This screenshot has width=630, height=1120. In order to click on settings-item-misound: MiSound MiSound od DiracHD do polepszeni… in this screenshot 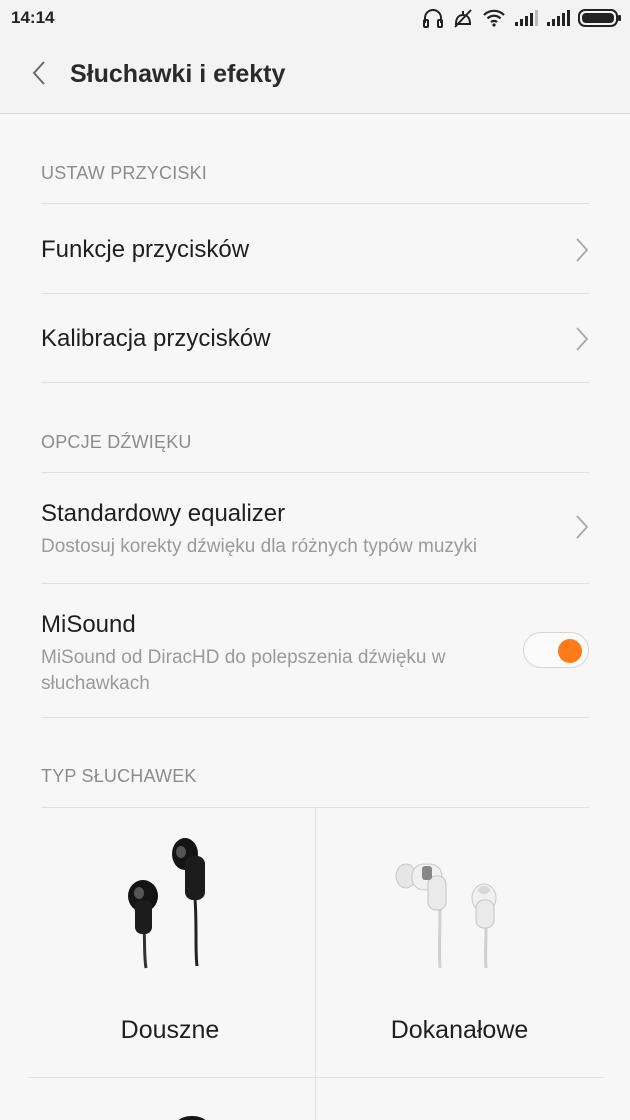, I will do `click(315, 650)`.